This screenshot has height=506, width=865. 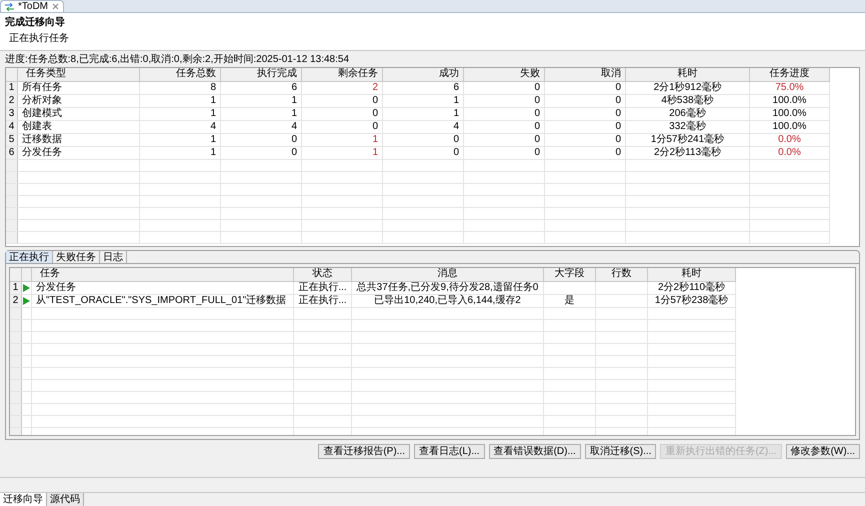 What do you see at coordinates (23, 499) in the screenshot?
I see `footer-tab: 迁移向导` at bounding box center [23, 499].